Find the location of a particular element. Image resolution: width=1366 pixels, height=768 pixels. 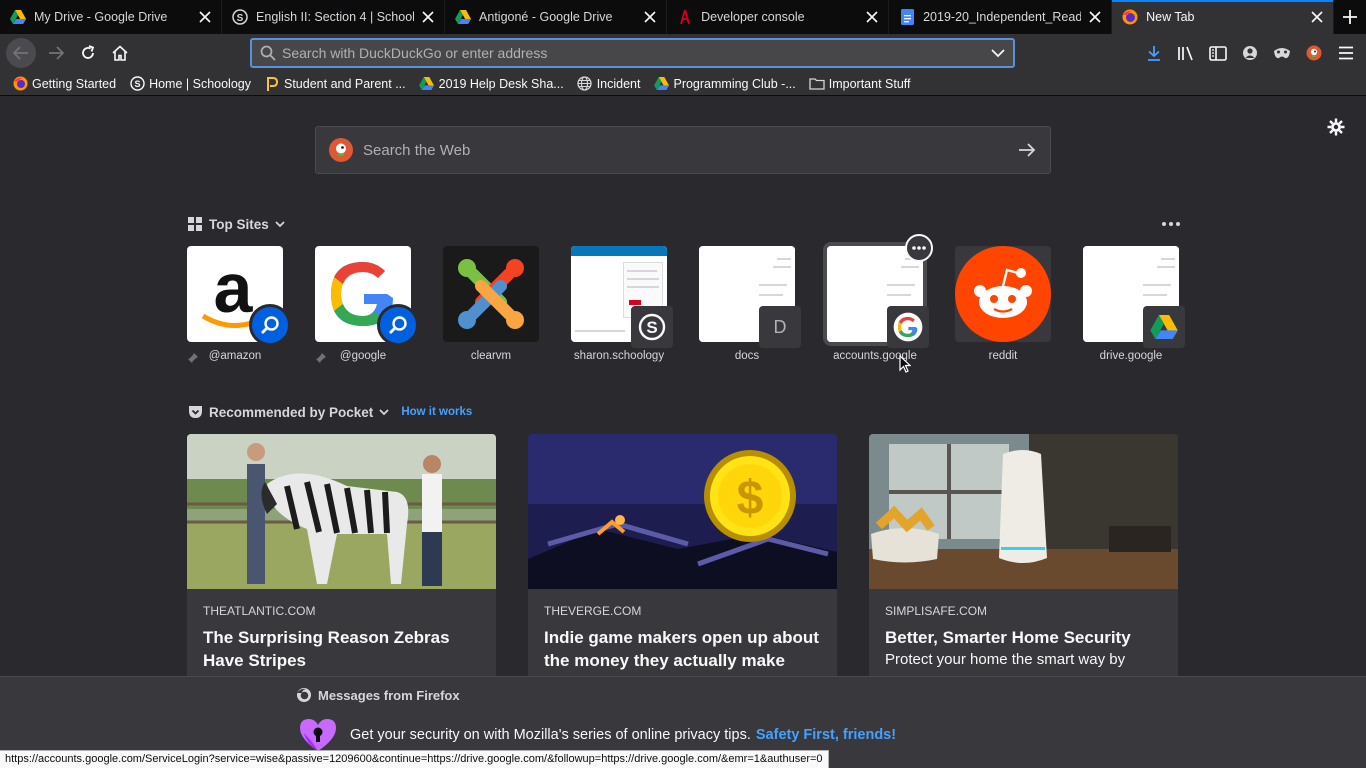

top-site-tile: a is located at coordinates (239, 296).